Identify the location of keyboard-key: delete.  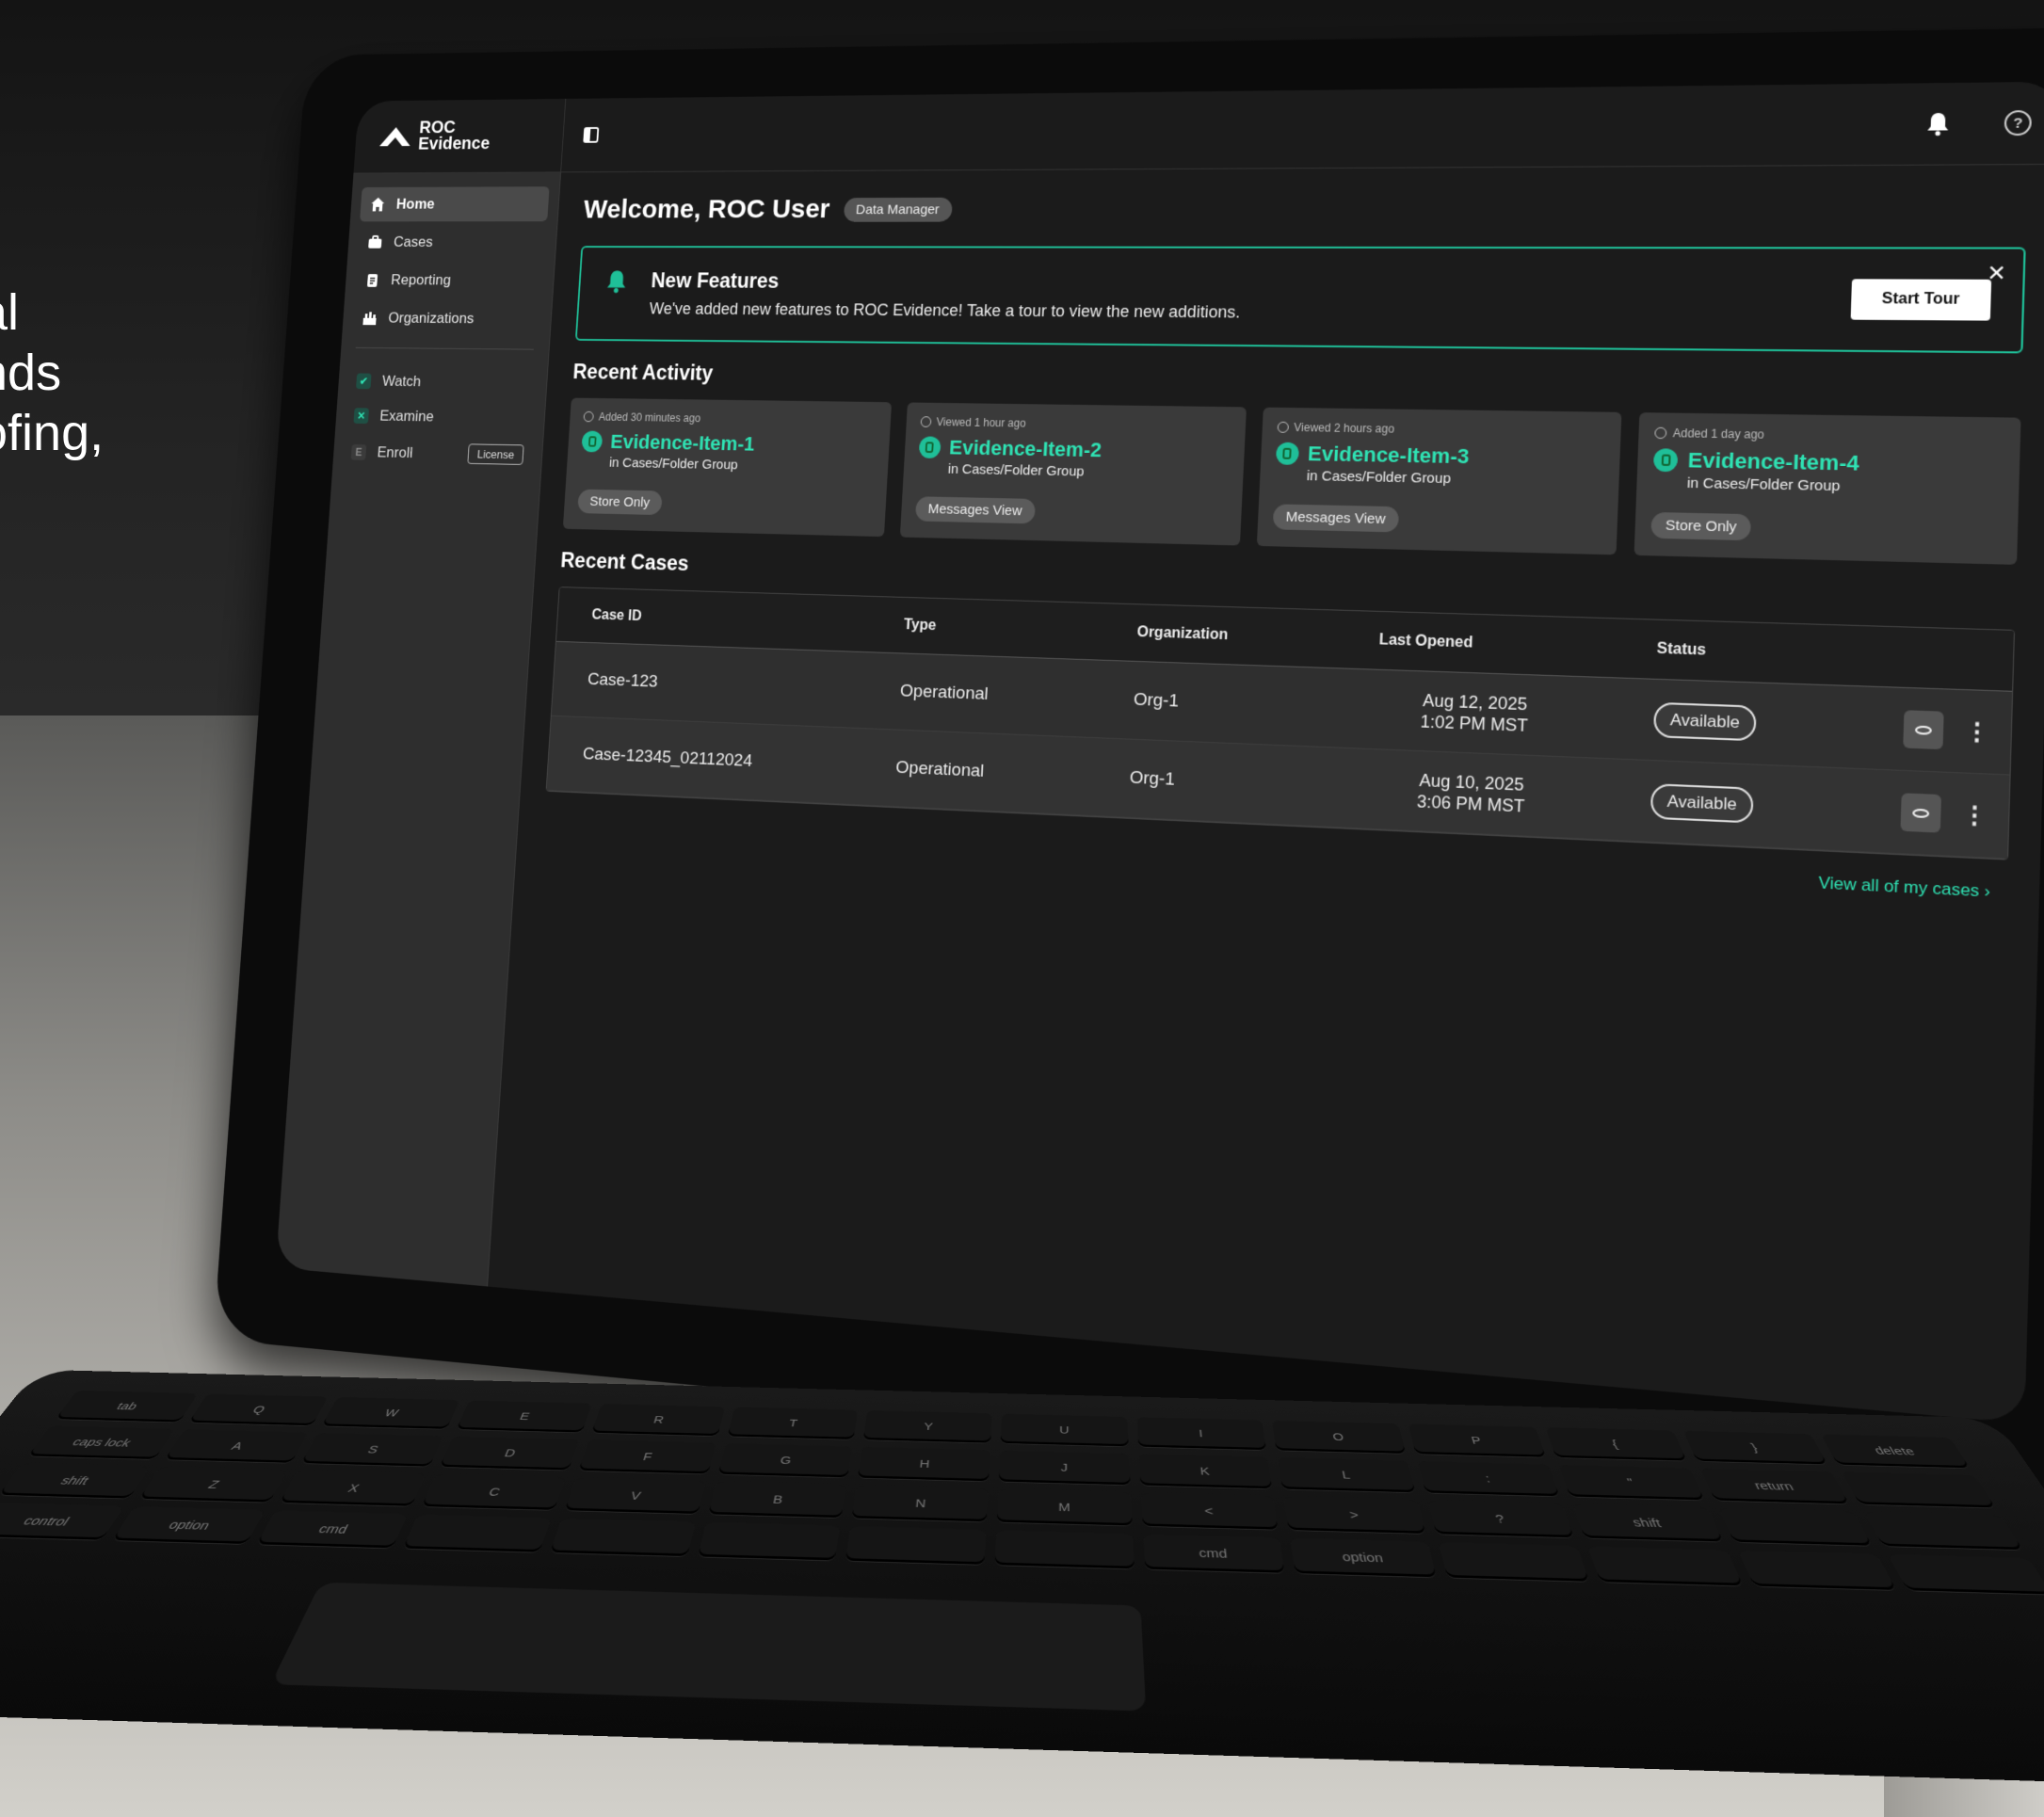
(1896, 1451).